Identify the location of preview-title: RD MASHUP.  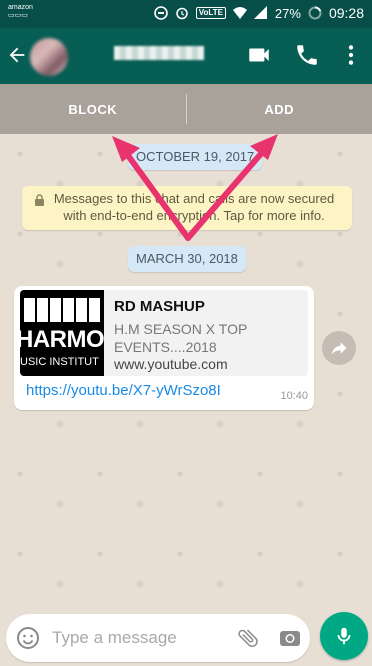
(159, 306).